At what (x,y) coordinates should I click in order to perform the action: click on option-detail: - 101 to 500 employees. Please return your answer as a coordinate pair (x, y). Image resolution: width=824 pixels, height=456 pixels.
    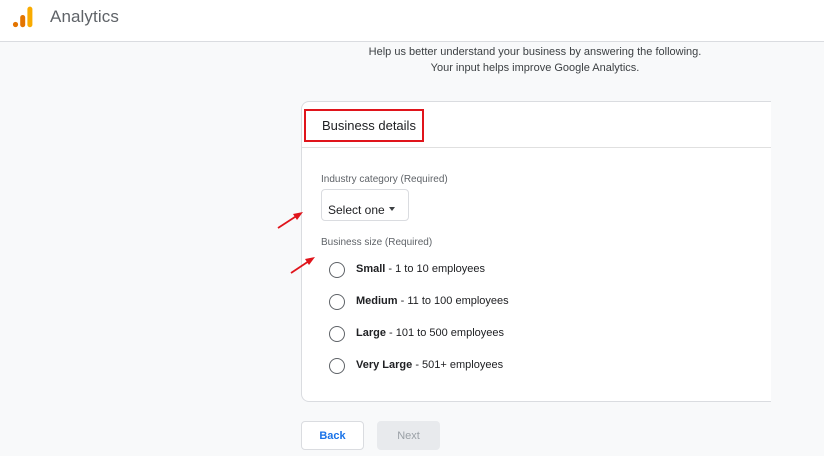
    Looking at the image, I should click on (444, 333).